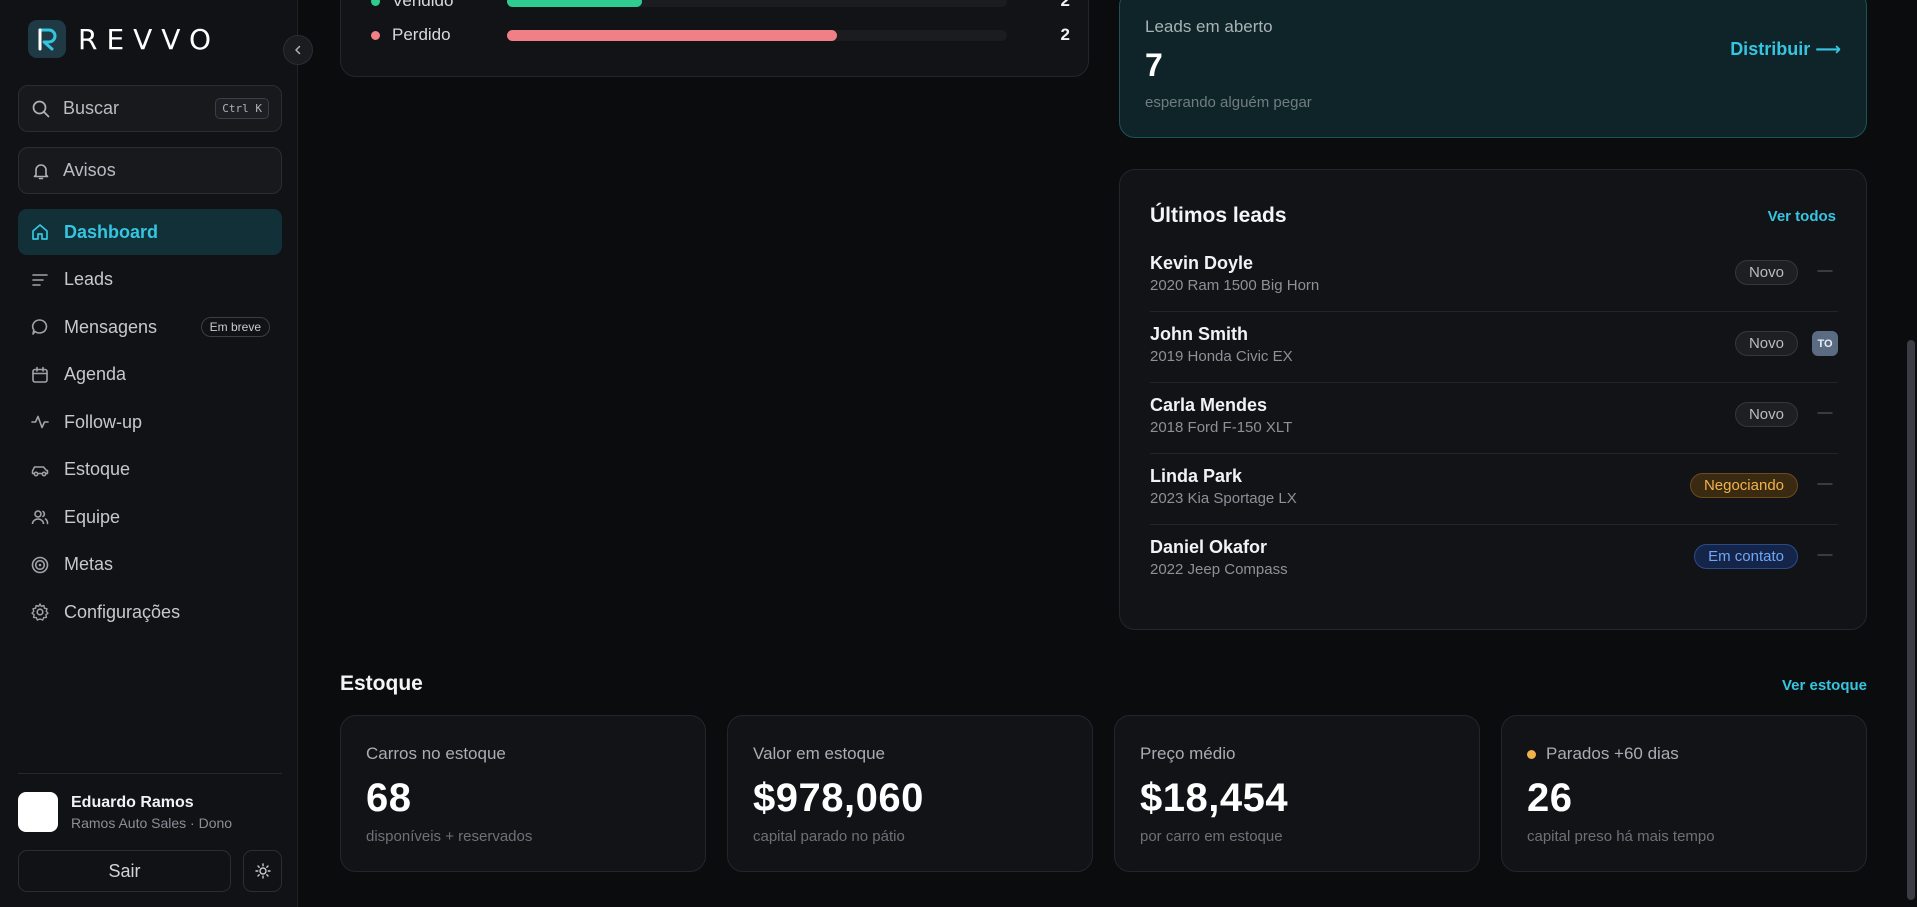 The width and height of the screenshot is (1917, 907). What do you see at coordinates (829, 836) in the screenshot?
I see `stat-subtitle: capital parado no pátio` at bounding box center [829, 836].